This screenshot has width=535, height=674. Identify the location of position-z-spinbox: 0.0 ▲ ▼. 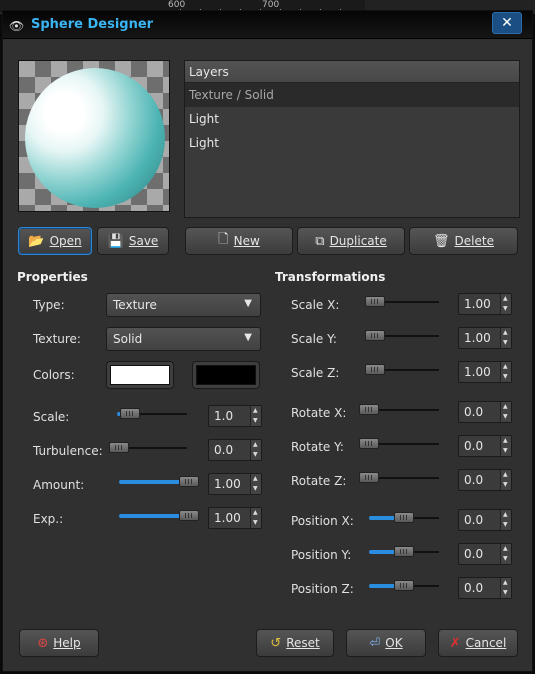
(485, 588).